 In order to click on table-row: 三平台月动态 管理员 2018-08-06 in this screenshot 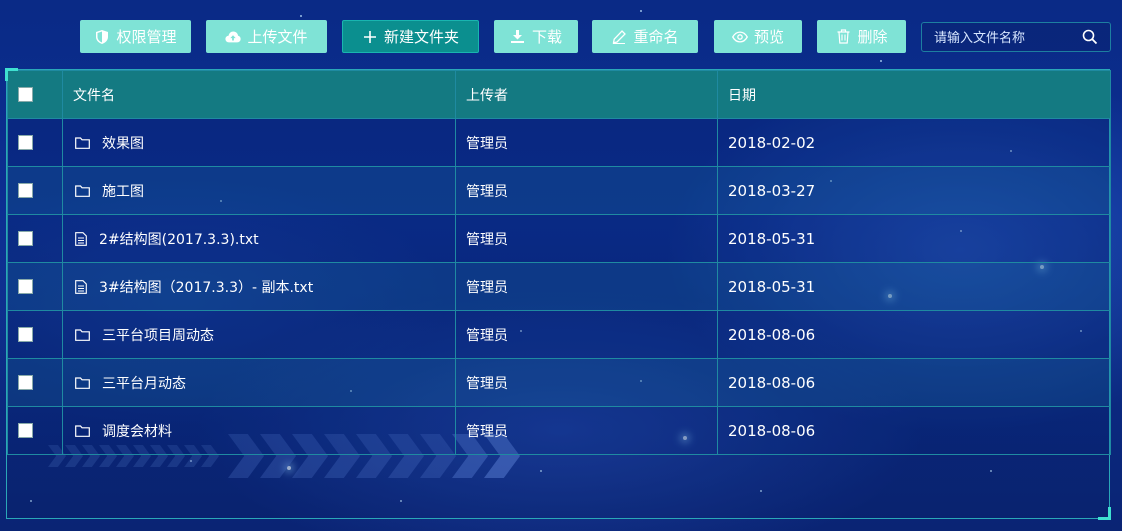, I will do `click(559, 382)`.